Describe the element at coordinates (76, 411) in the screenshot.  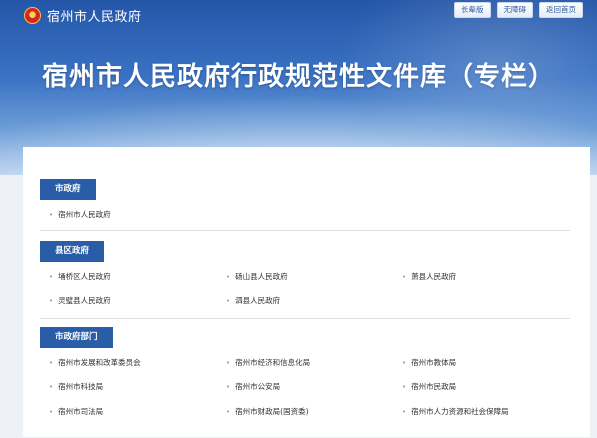
I see `list-item: 宿州市司法局` at that location.